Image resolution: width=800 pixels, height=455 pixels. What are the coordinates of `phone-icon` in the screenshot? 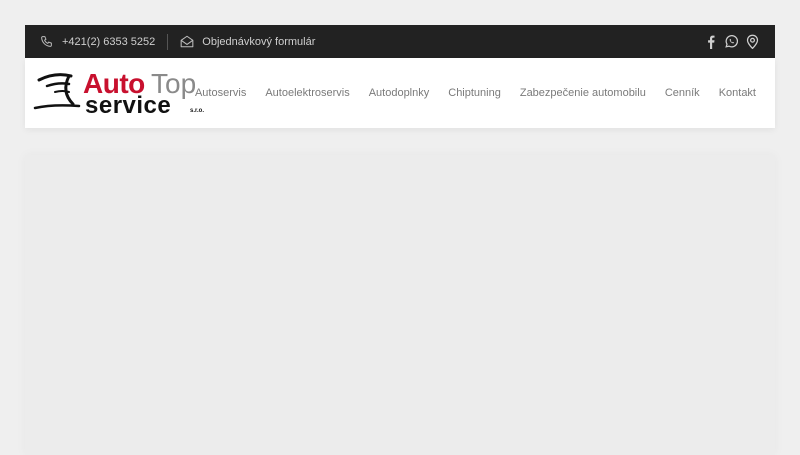 It's located at (46, 41).